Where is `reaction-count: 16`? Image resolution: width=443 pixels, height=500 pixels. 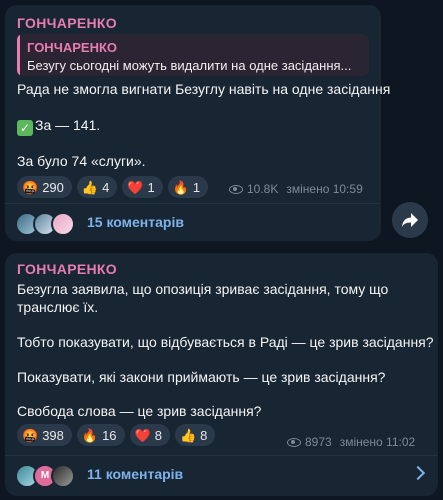 reaction-count: 16 is located at coordinates (109, 435).